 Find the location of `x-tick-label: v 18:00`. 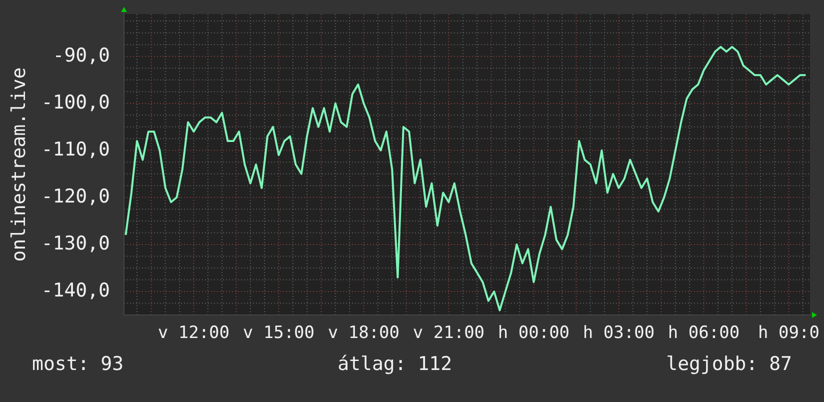

x-tick-label: v 18:00 is located at coordinates (364, 333).